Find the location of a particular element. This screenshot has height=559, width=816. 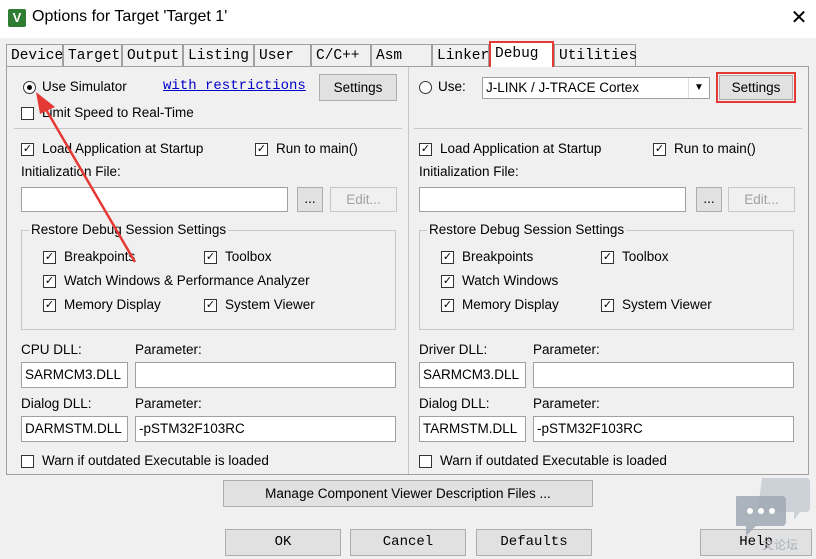

left-memory-display-checkbox: ✓ is located at coordinates (49, 305).